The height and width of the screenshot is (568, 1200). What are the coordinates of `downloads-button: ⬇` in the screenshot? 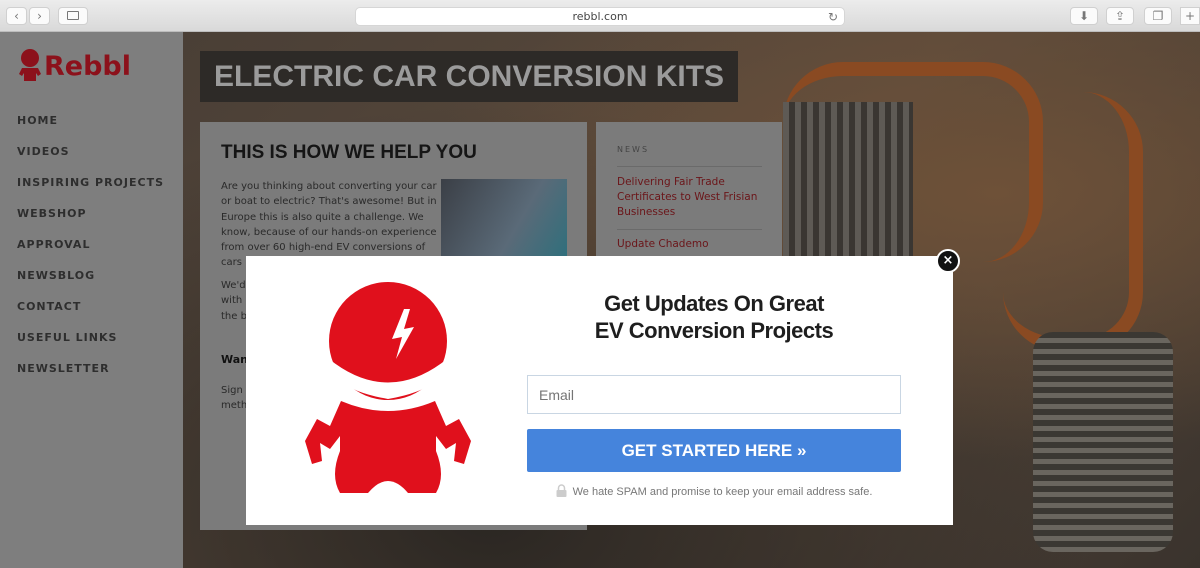 It's located at (1084, 16).